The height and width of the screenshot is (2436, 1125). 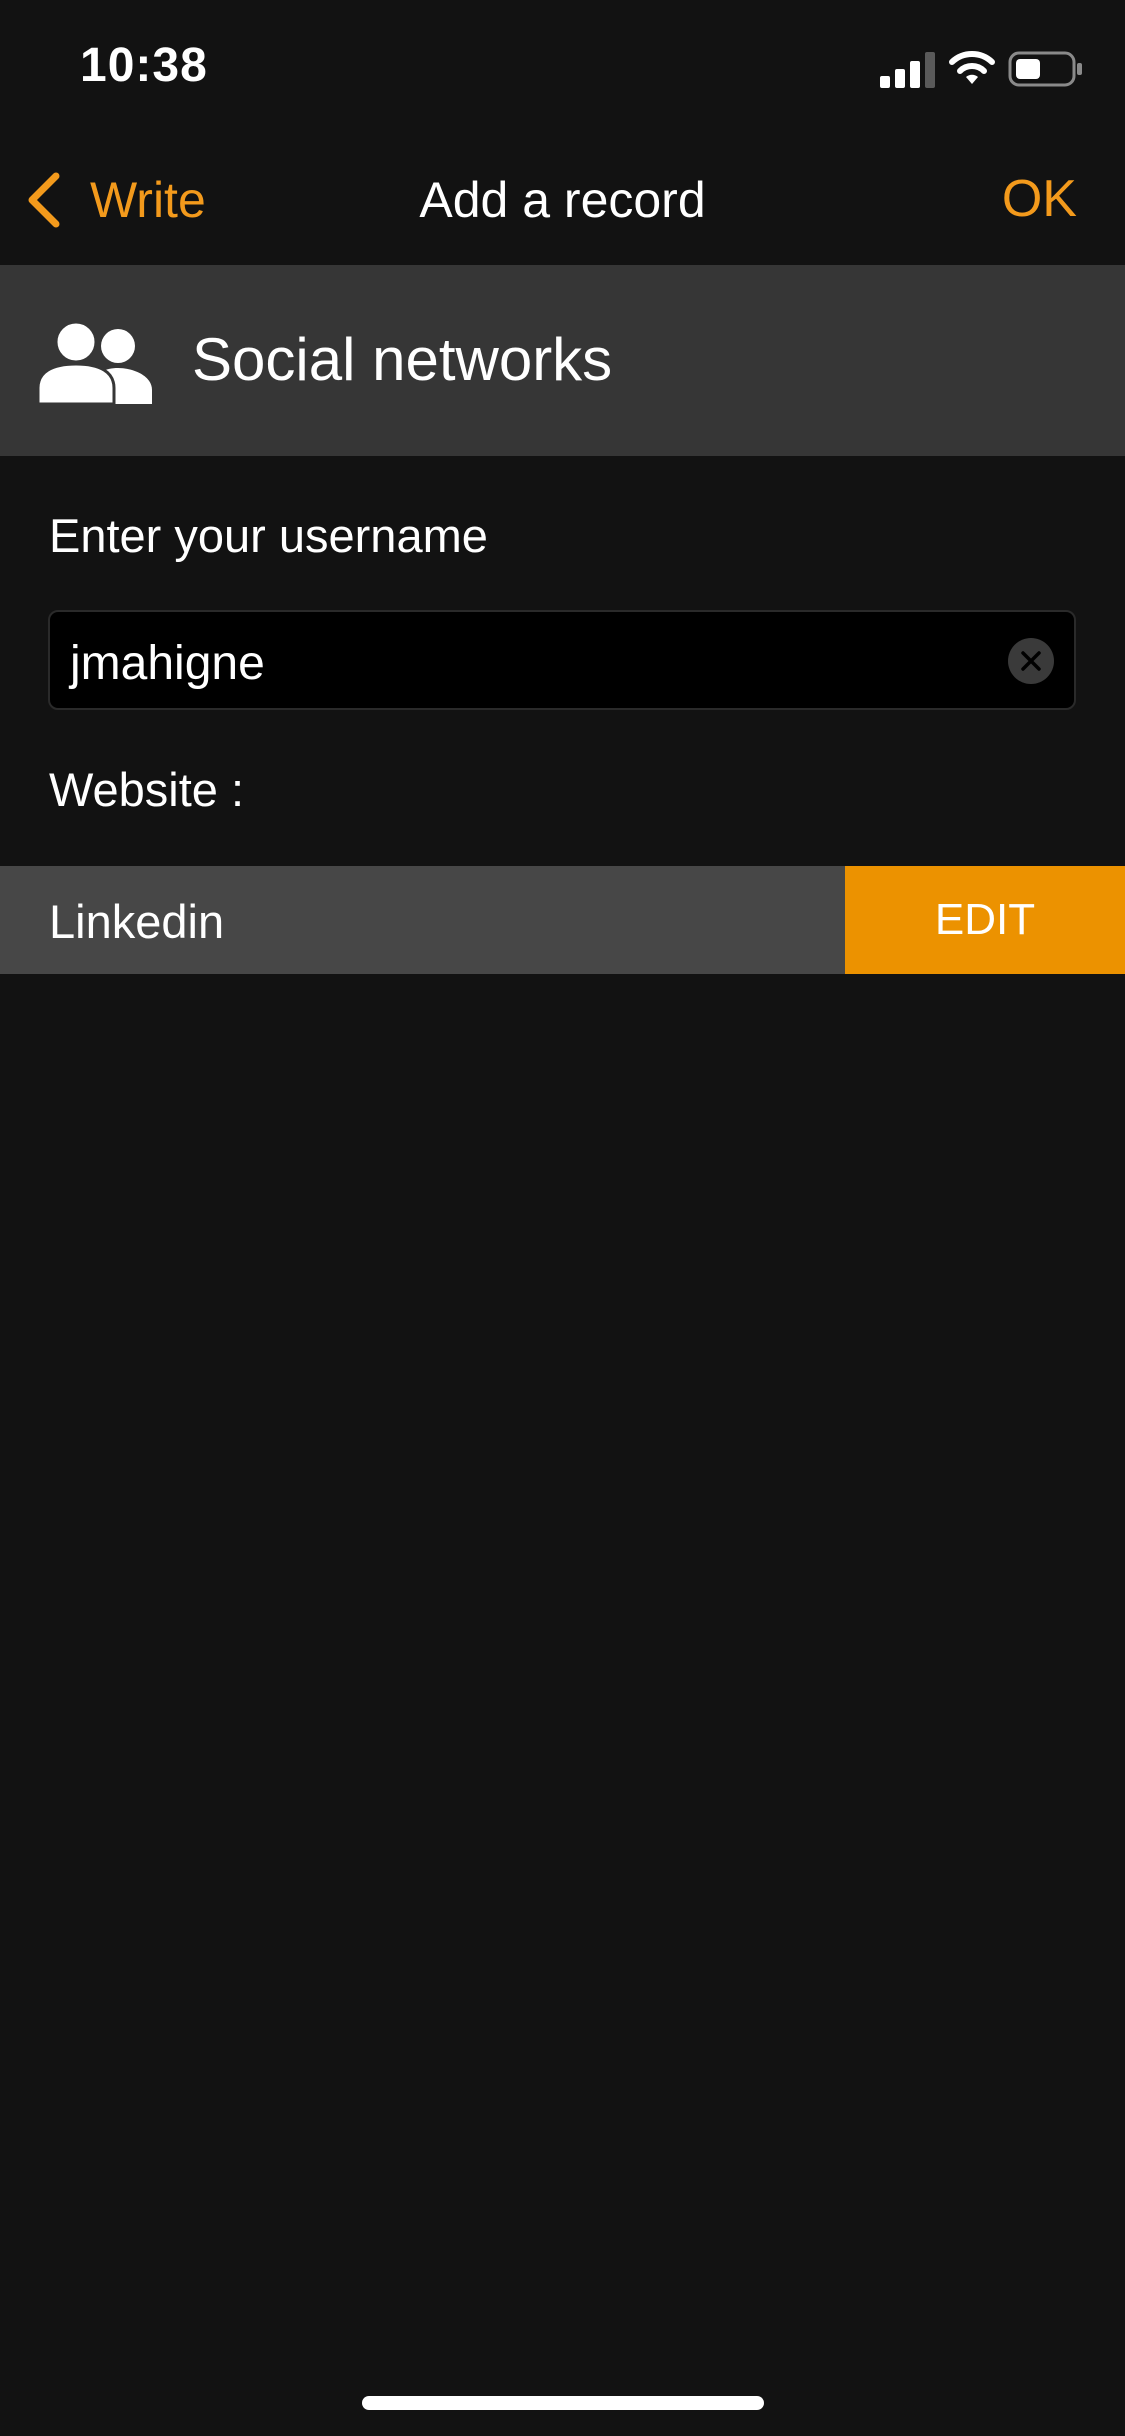 What do you see at coordinates (147, 789) in the screenshot?
I see `website-label: Website :` at bounding box center [147, 789].